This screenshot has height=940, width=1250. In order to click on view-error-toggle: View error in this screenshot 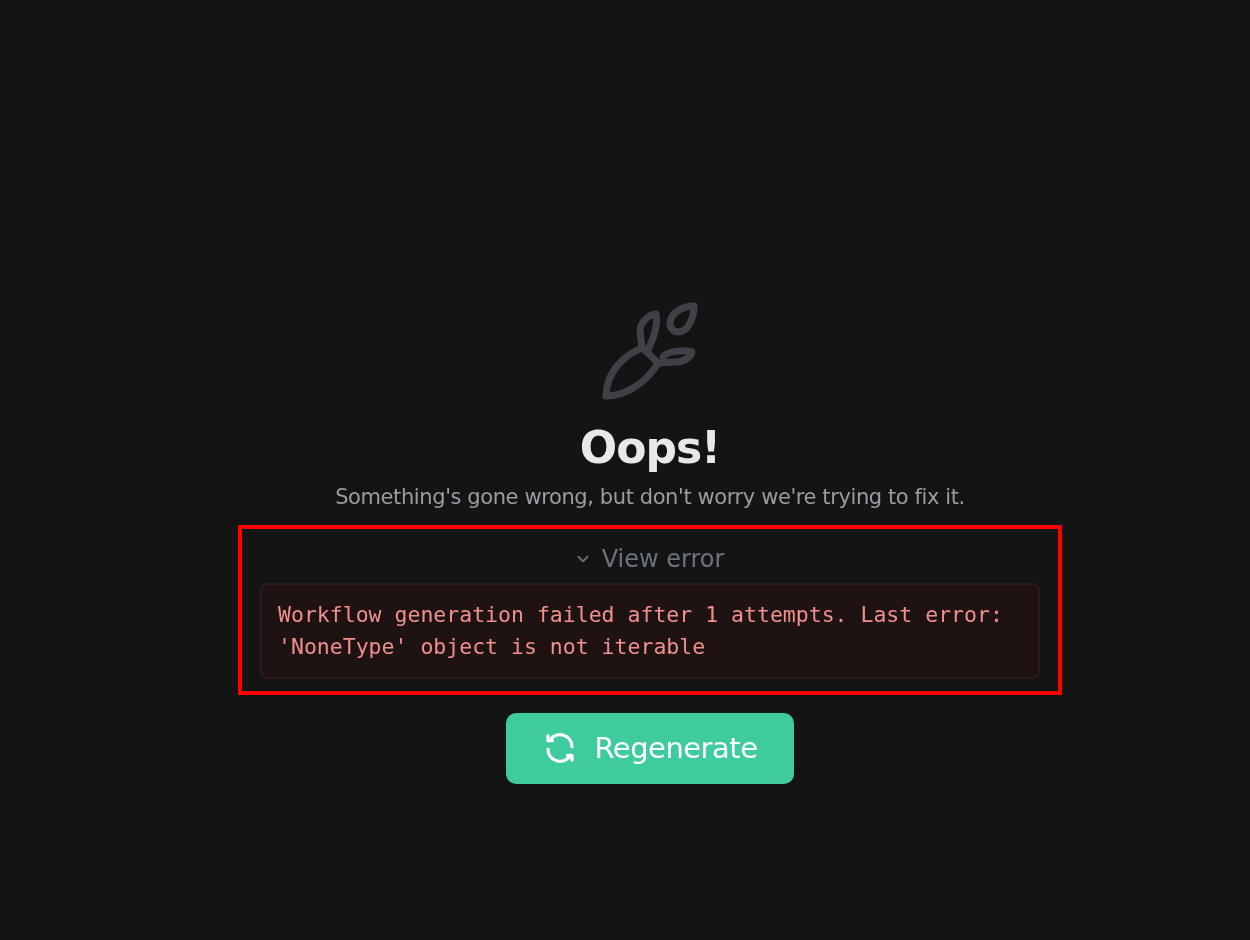, I will do `click(650, 558)`.